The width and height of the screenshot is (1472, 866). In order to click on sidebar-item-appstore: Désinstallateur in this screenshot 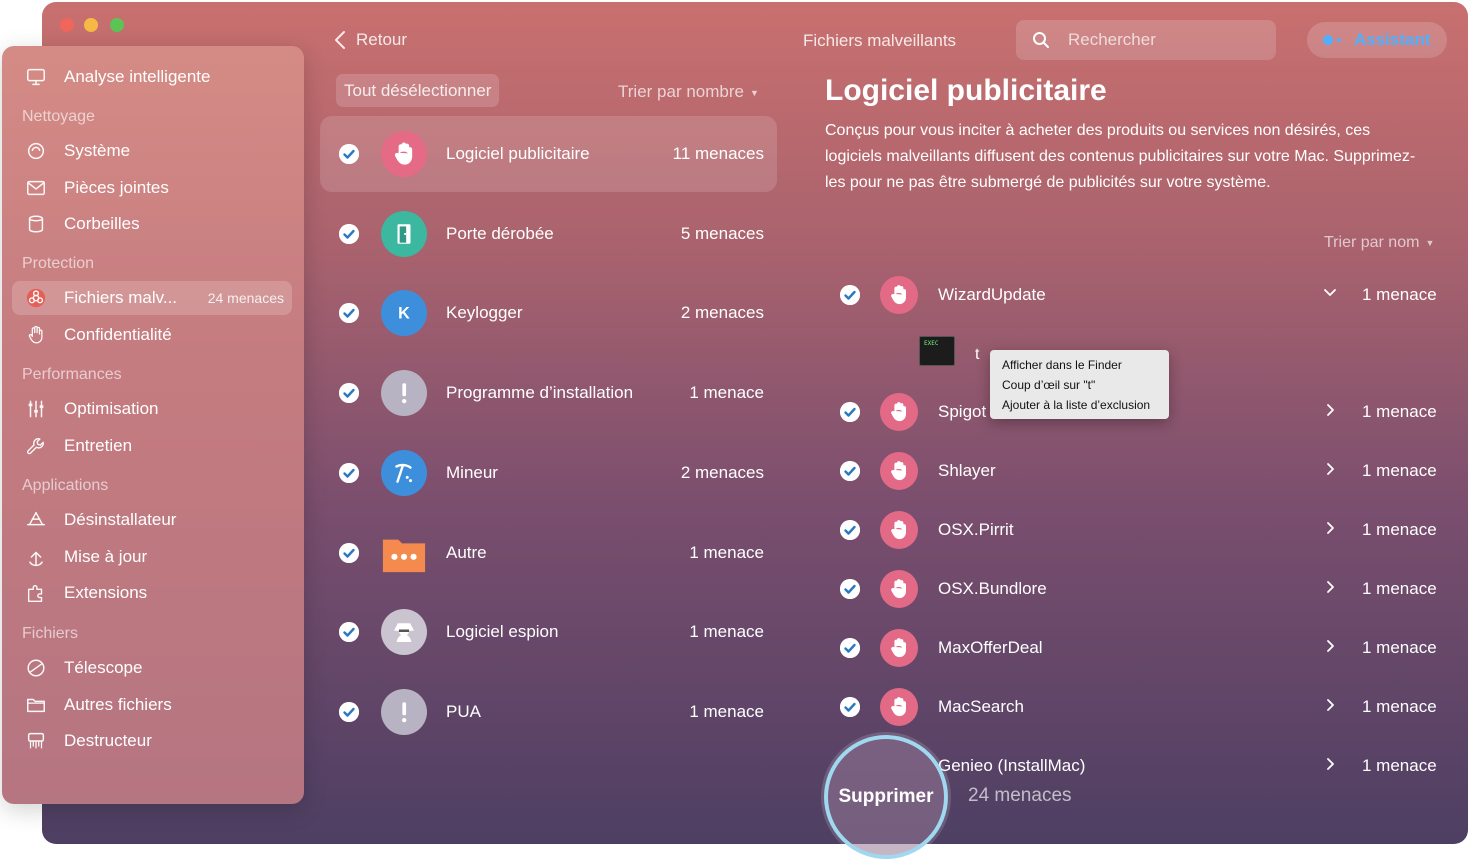, I will do `click(151, 520)`.